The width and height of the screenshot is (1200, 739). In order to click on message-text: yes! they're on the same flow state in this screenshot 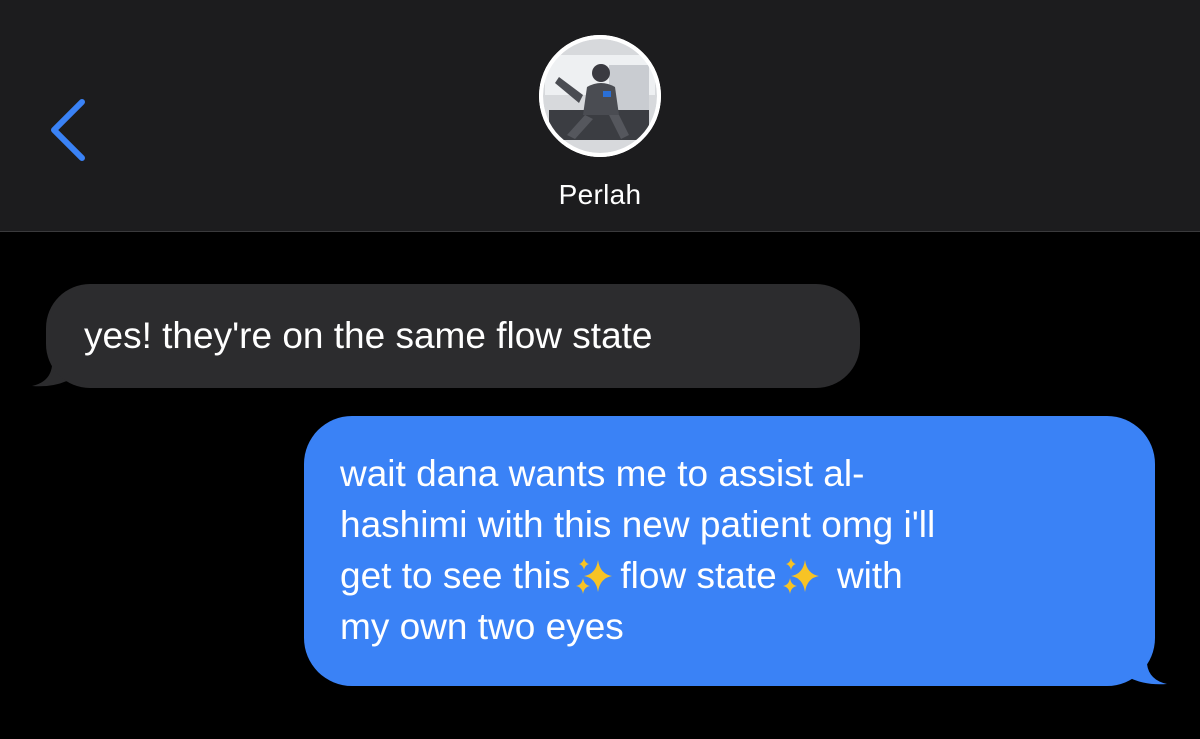, I will do `click(368, 335)`.